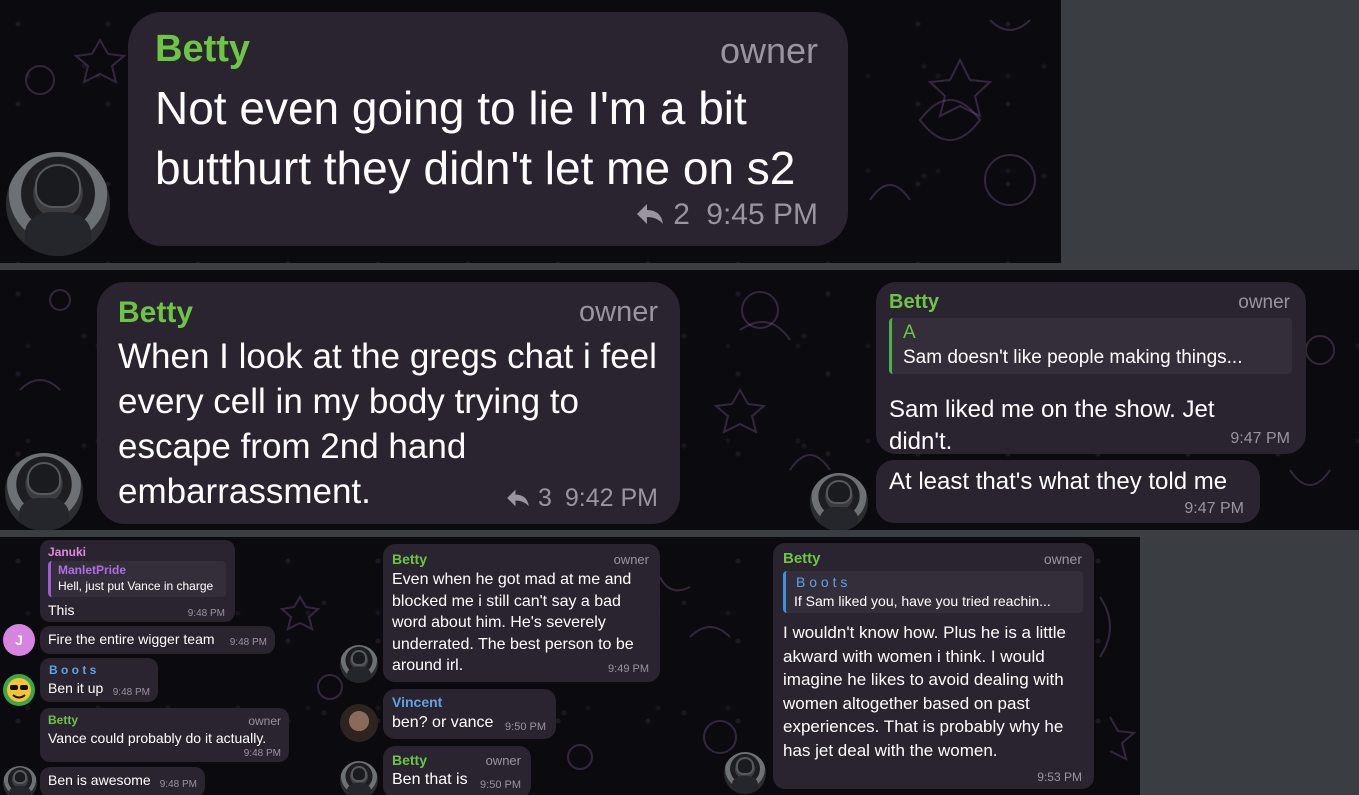 This screenshot has width=1359, height=795. What do you see at coordinates (822, 582) in the screenshot?
I see `quote-author: B o o t s` at bounding box center [822, 582].